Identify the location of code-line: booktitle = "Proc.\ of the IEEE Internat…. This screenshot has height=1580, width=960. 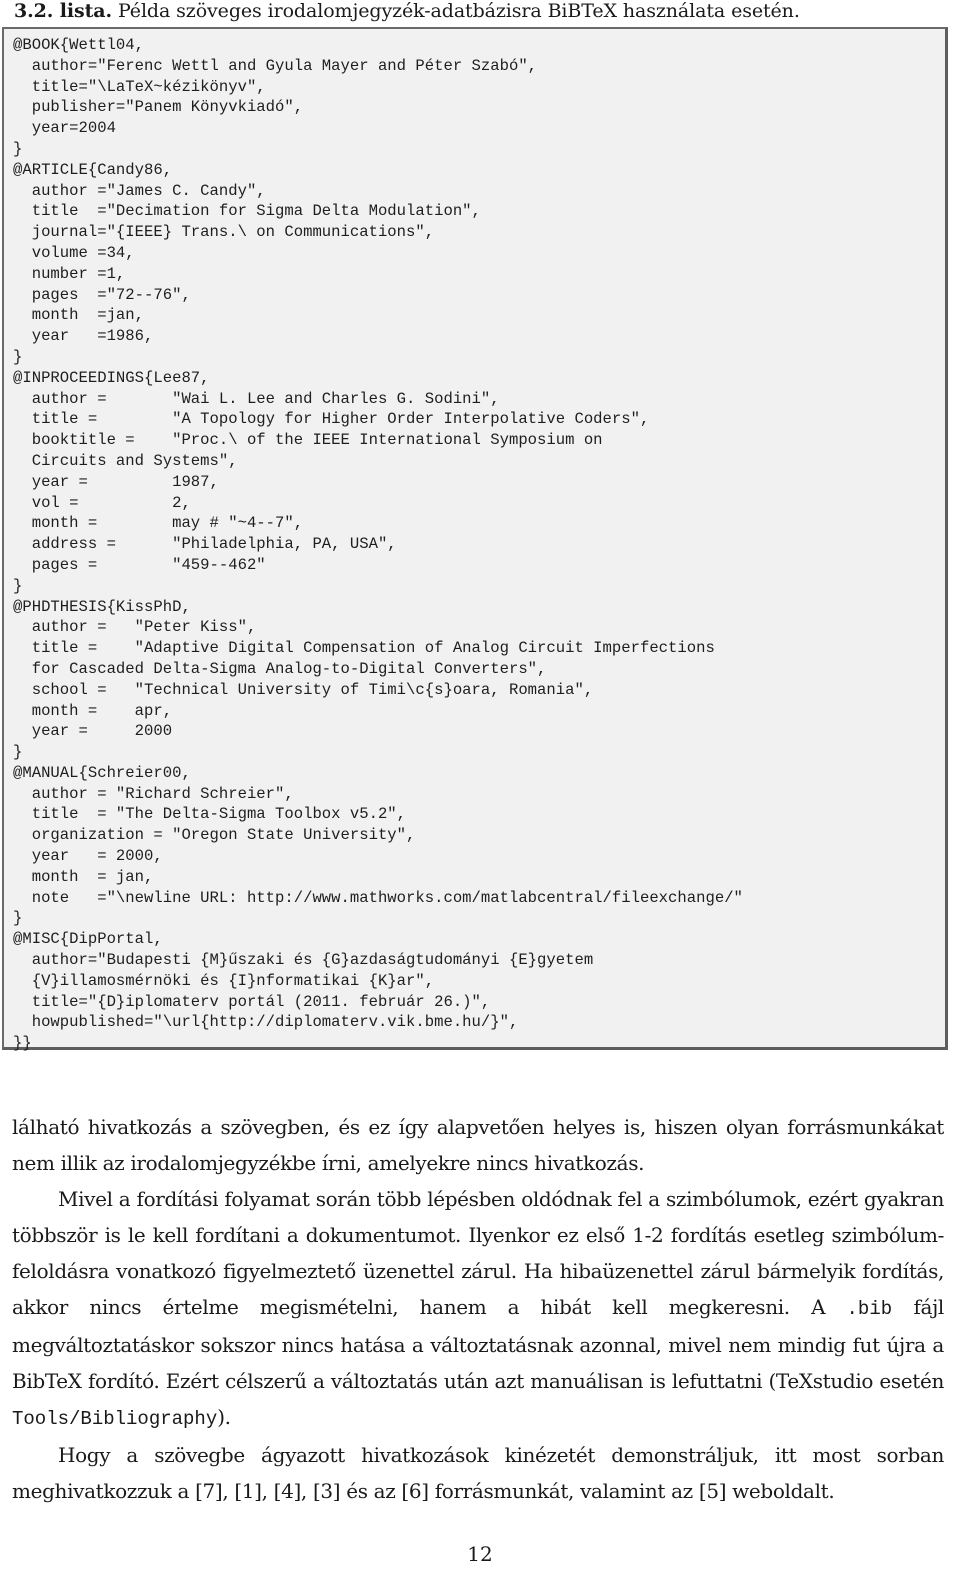
(308, 440).